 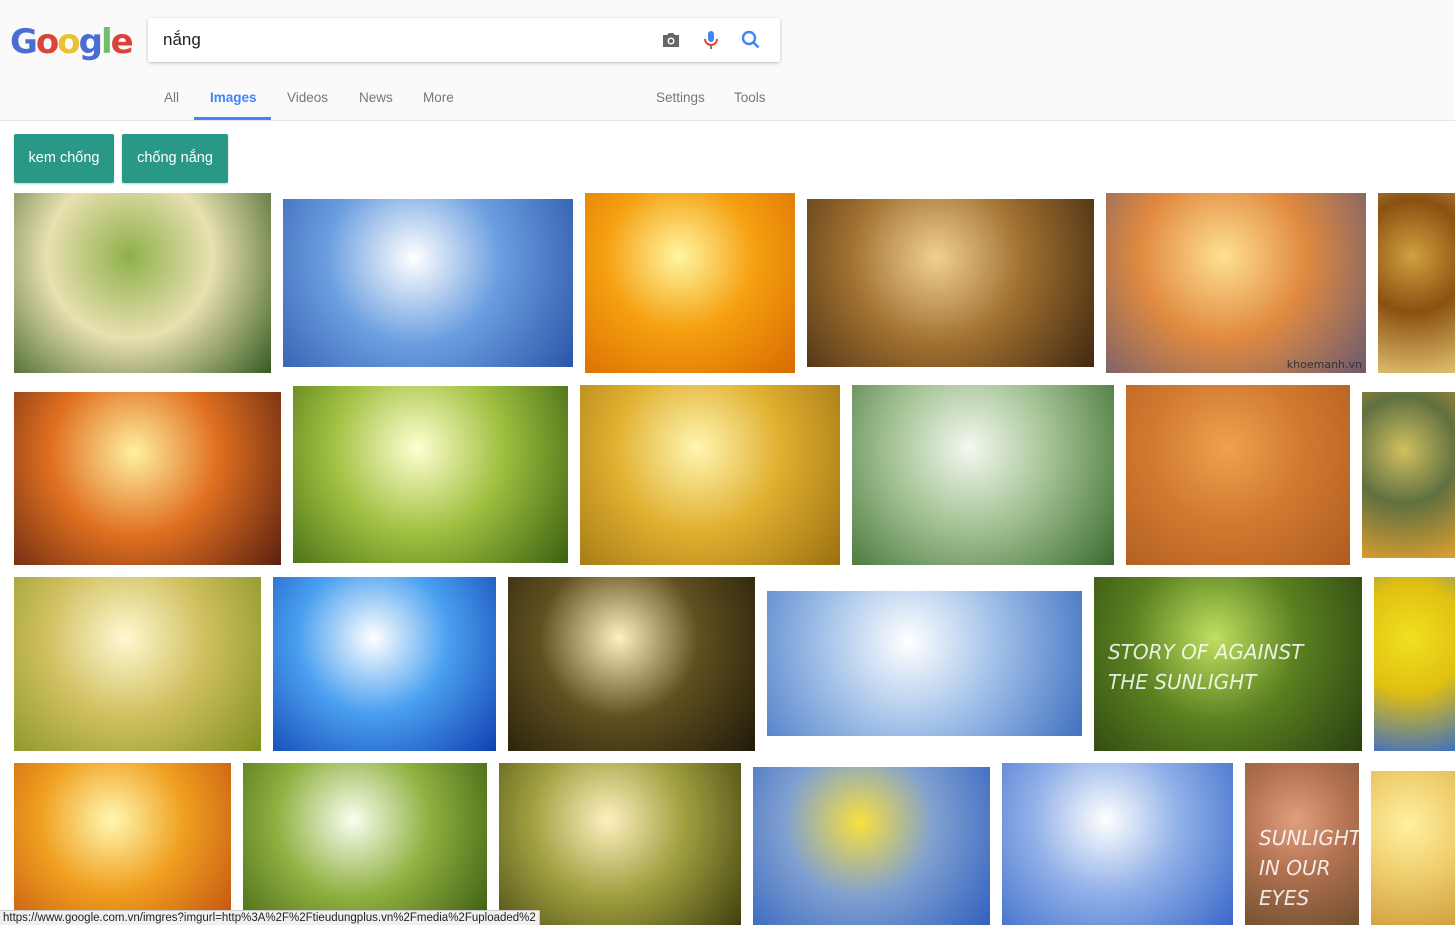 What do you see at coordinates (1309, 868) in the screenshot?
I see `image-text-overlay: SUNLIGHT IN OUR EYES` at bounding box center [1309, 868].